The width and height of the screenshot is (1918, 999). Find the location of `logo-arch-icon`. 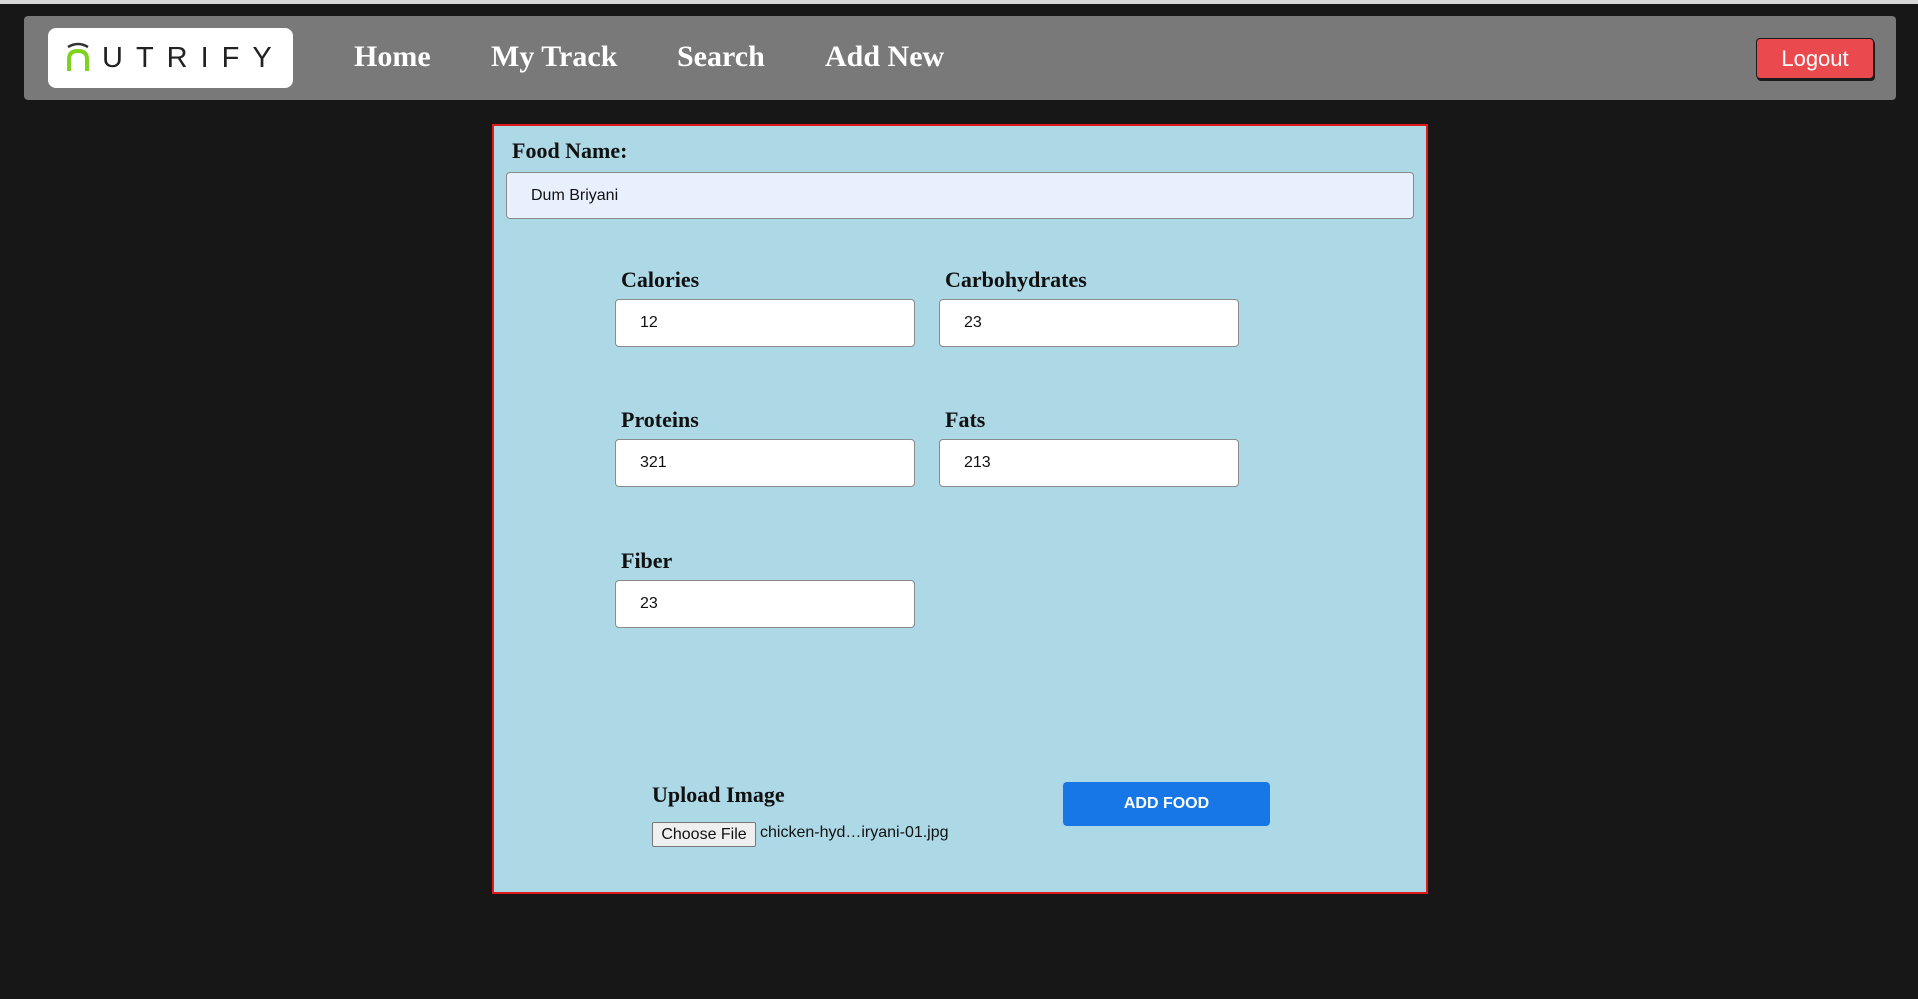

logo-arch-icon is located at coordinates (78, 58).